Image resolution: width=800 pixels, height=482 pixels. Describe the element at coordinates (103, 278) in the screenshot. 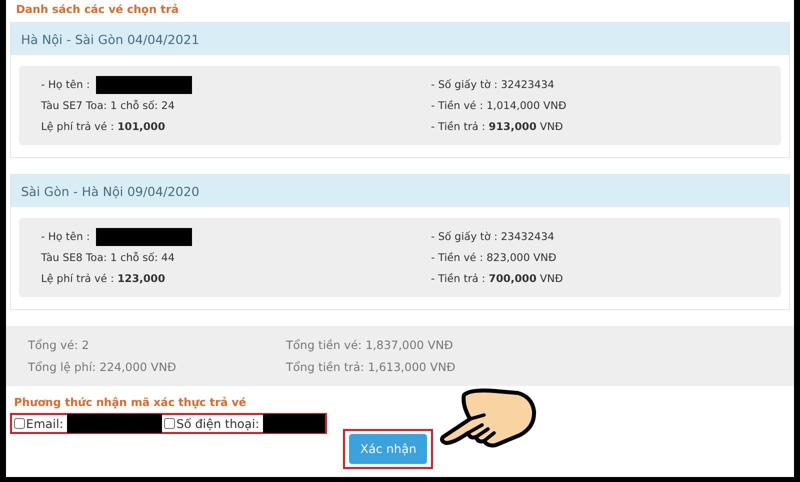

I see `fee-text: Lệ phí trả vé : 123,000` at that location.